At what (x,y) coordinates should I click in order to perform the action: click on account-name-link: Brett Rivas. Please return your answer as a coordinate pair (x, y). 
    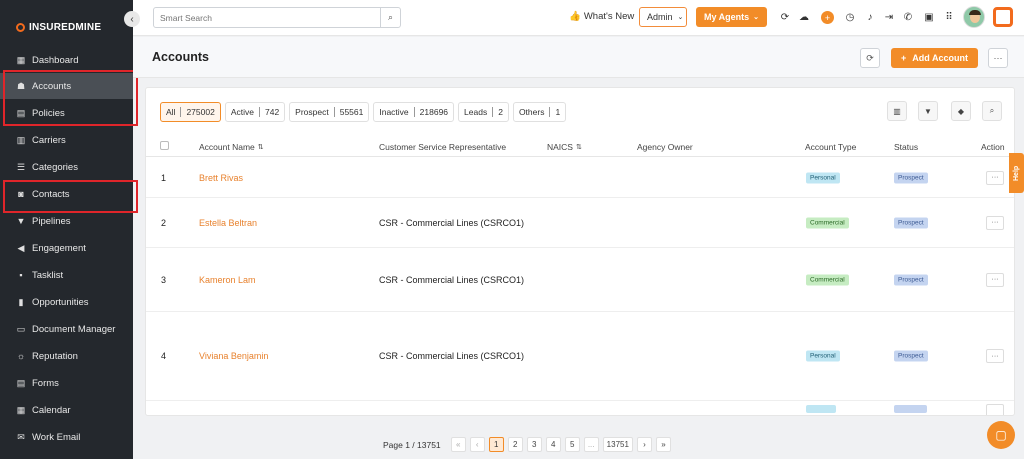
    Looking at the image, I should click on (221, 178).